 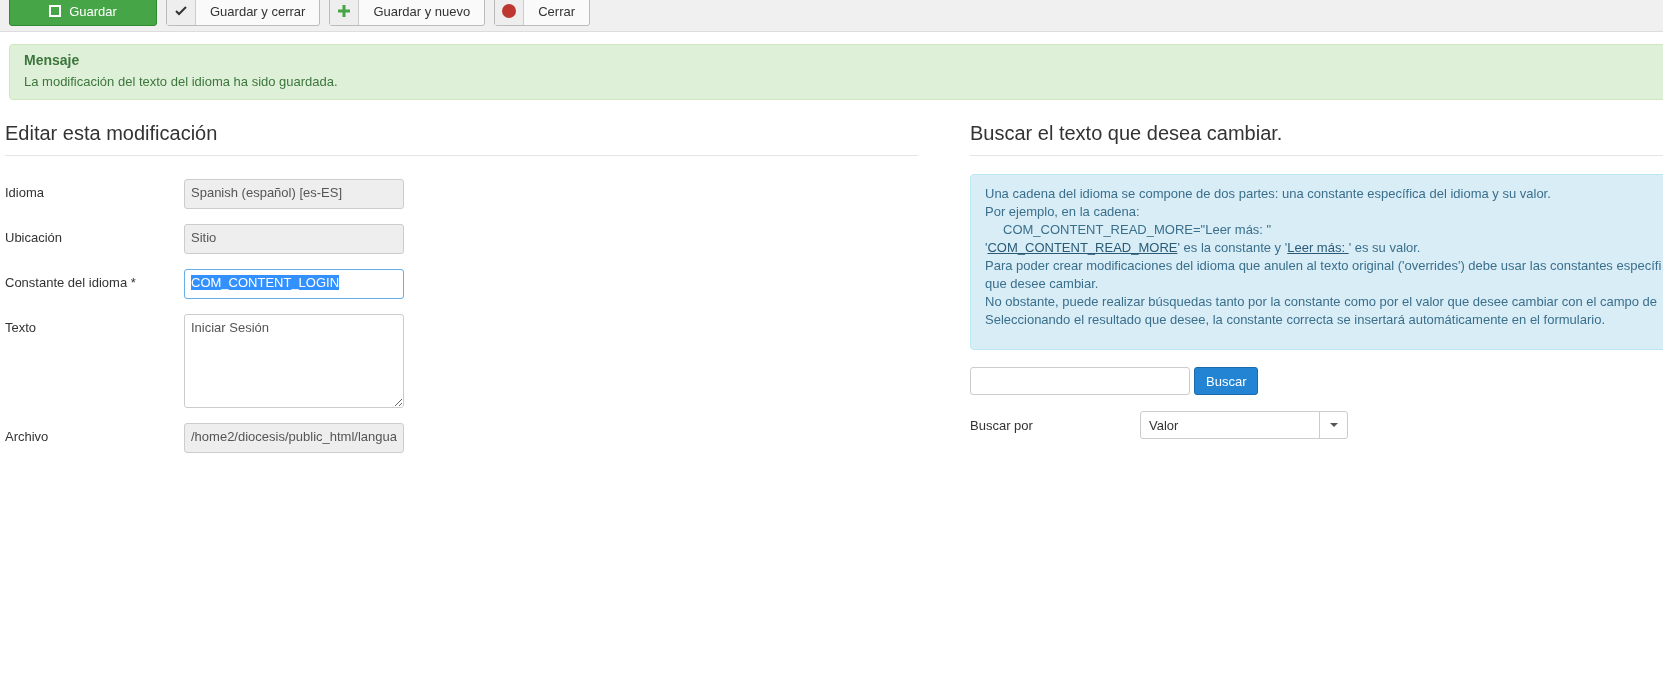 I want to click on search-button: Buscar, so click(x=1226, y=381).